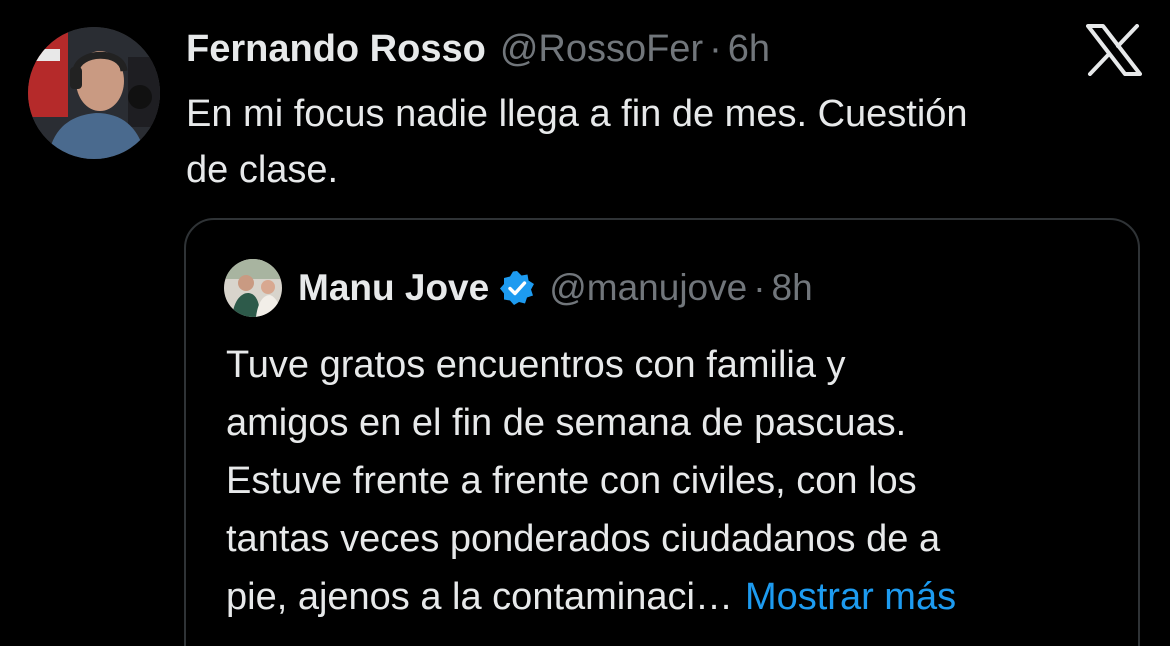  I want to click on quoted-text-line: amigos en el fin de semana de pascuas., so click(566, 423).